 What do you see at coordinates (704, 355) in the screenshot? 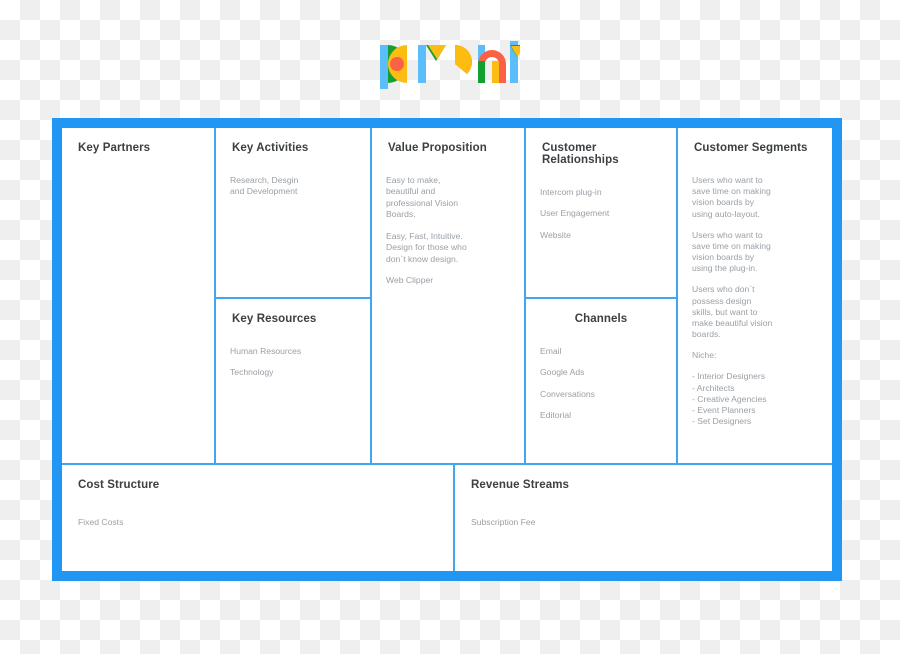
I see `entry-niche-label: Niche:` at bounding box center [704, 355].